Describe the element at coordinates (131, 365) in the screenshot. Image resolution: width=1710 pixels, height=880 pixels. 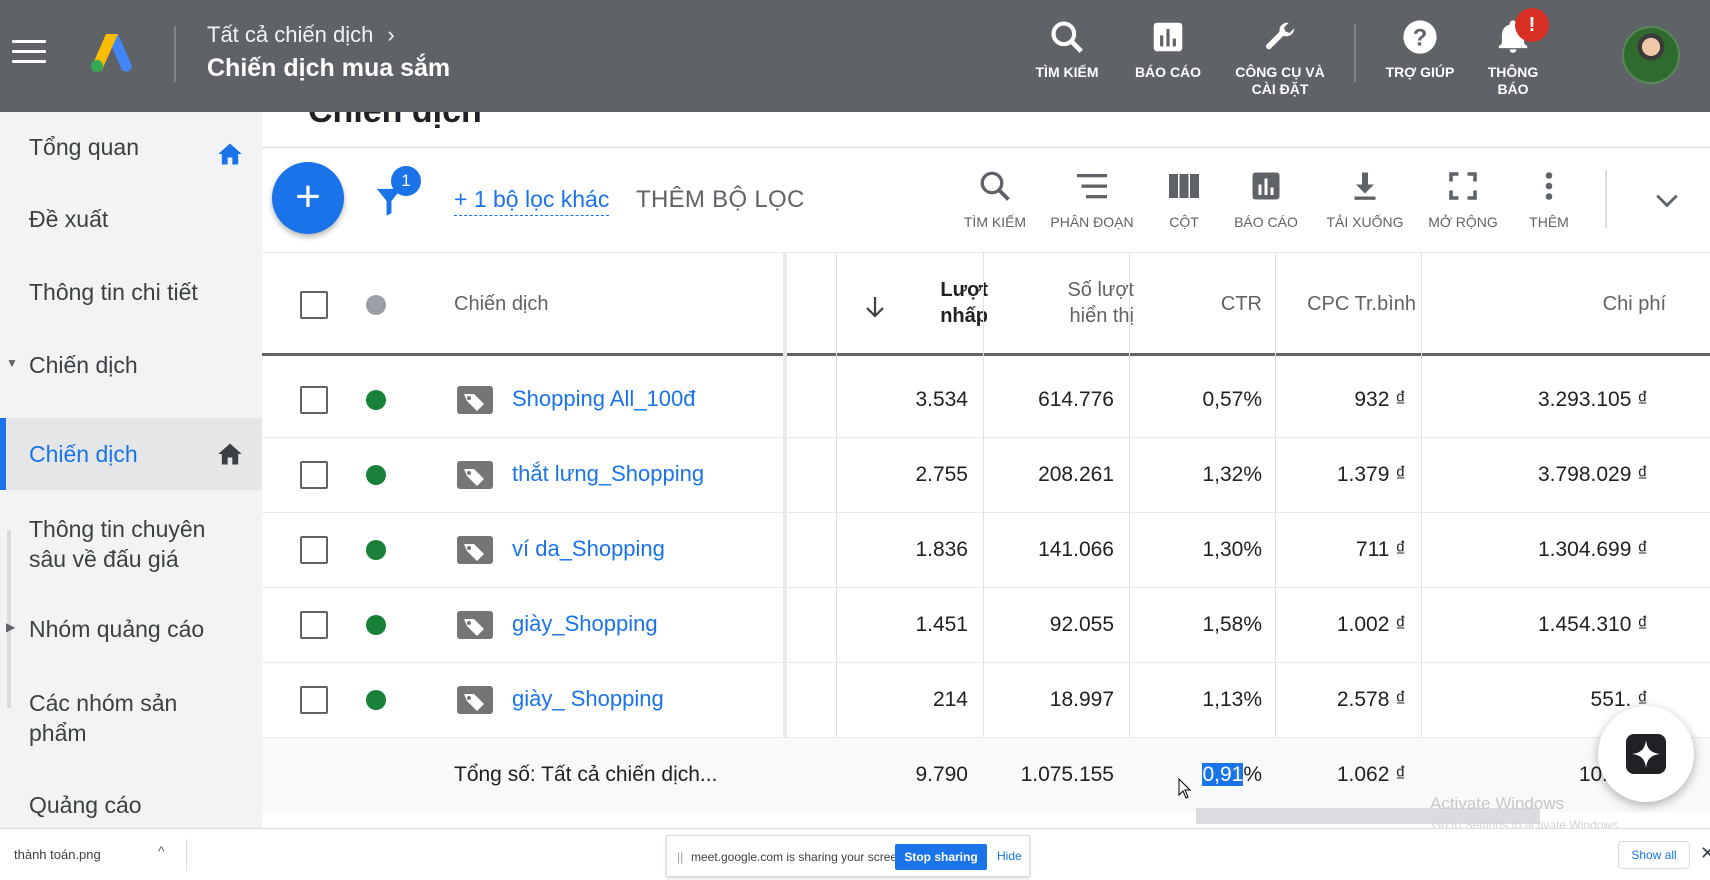
I see `sidebar-group-campaigns: ▼ Chiến dịch` at that location.